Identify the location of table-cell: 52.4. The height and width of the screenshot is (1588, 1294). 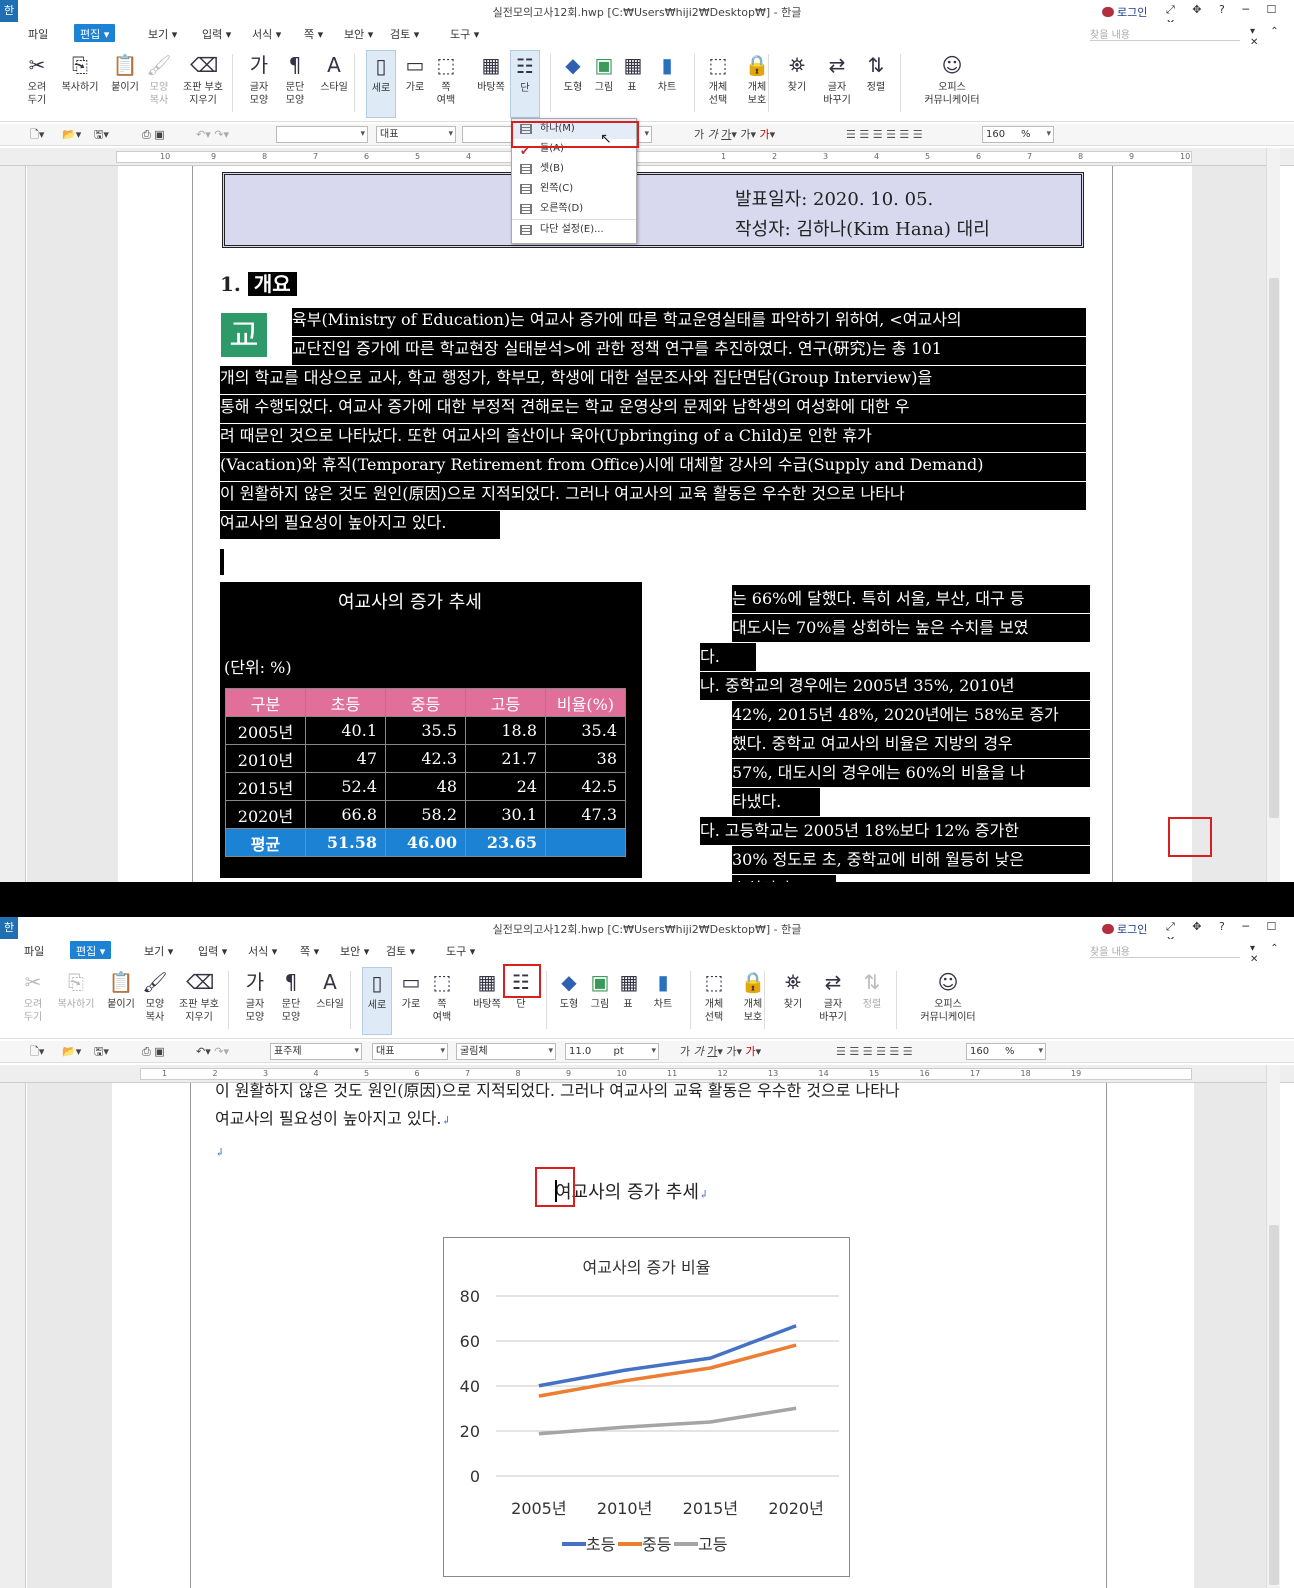
(345, 786).